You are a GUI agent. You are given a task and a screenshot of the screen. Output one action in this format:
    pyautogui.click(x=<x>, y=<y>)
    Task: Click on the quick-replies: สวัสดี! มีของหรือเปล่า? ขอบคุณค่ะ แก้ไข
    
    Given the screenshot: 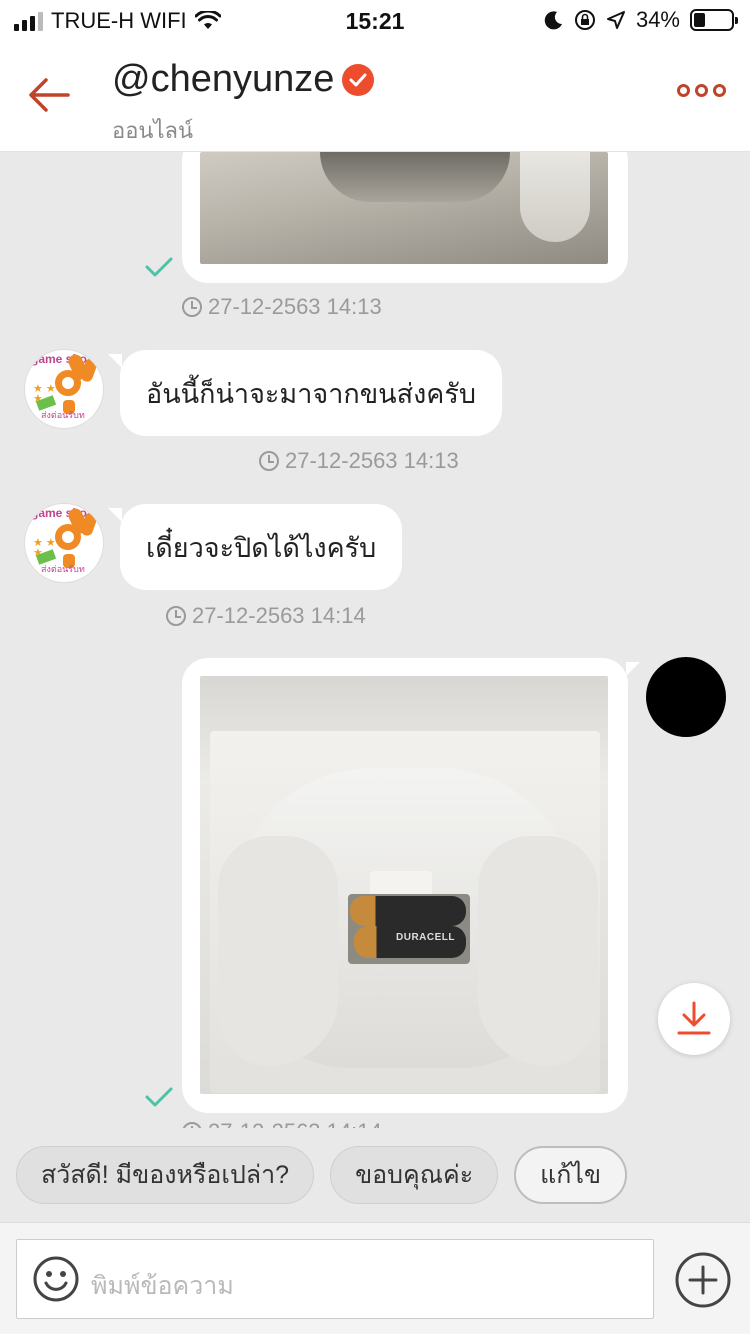 What is the action you would take?
    pyautogui.click(x=375, y=1175)
    